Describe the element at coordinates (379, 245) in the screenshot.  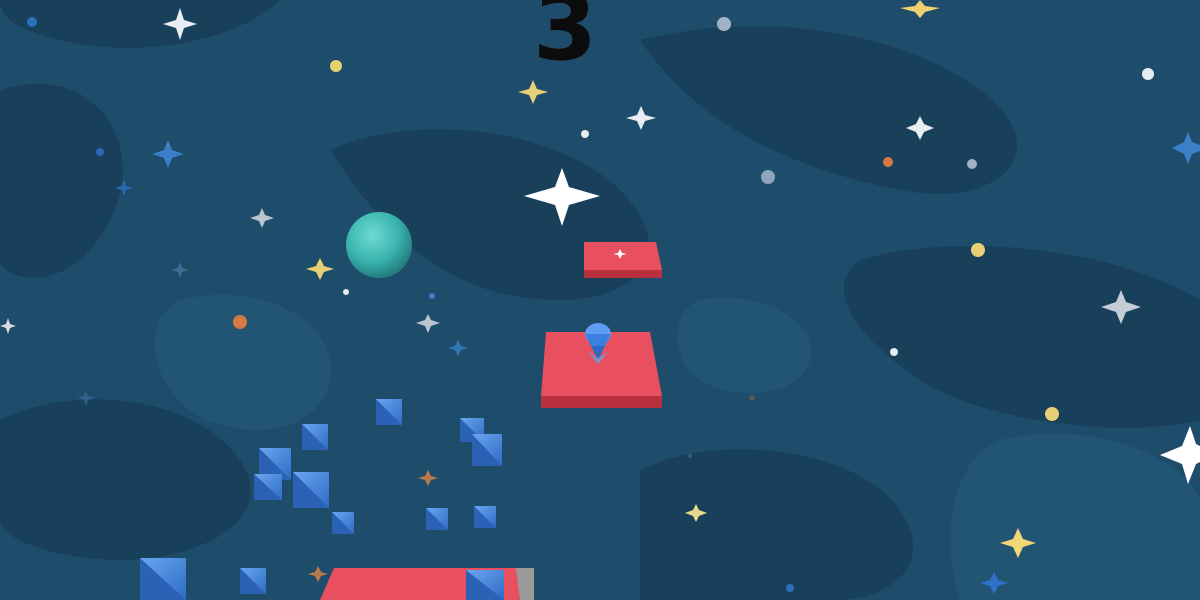
I see `teal-ball` at that location.